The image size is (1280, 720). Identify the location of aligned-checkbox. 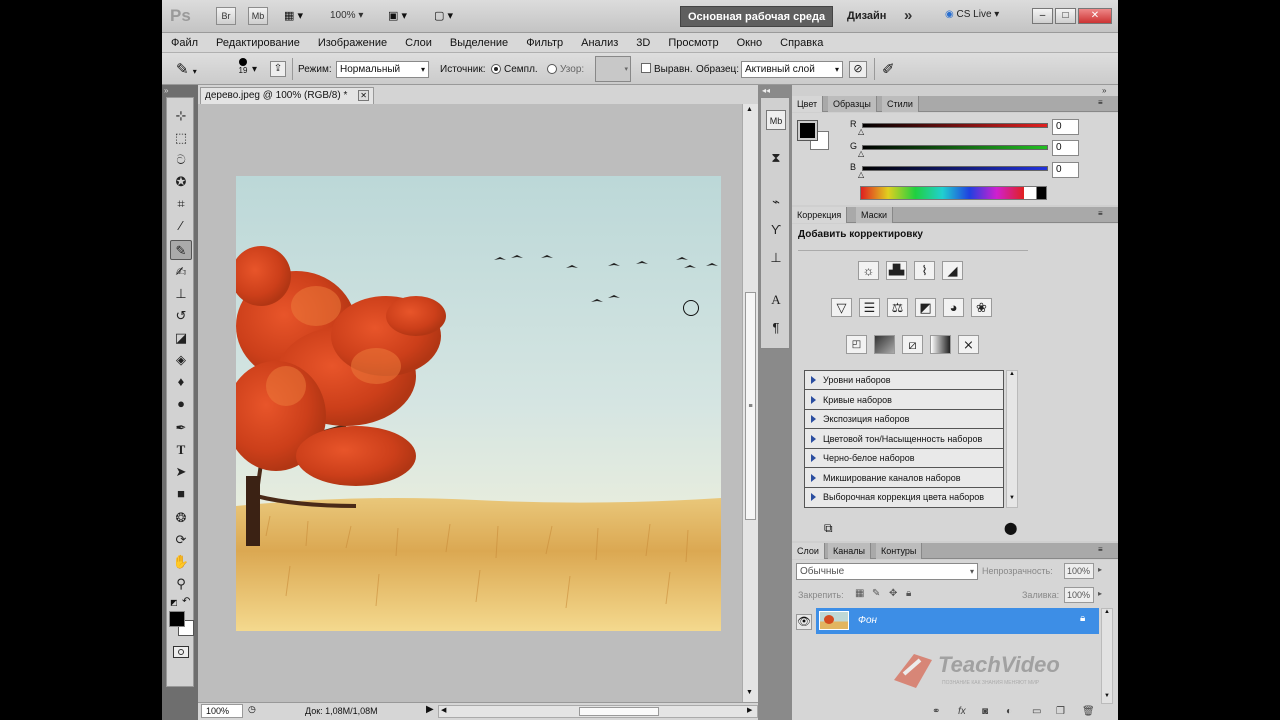
(646, 68).